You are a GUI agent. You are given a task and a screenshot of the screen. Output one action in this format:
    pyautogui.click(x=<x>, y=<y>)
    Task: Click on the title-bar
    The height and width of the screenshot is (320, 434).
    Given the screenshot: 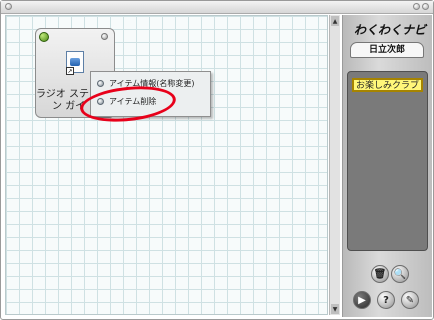 What is the action you would take?
    pyautogui.click(x=217, y=7)
    